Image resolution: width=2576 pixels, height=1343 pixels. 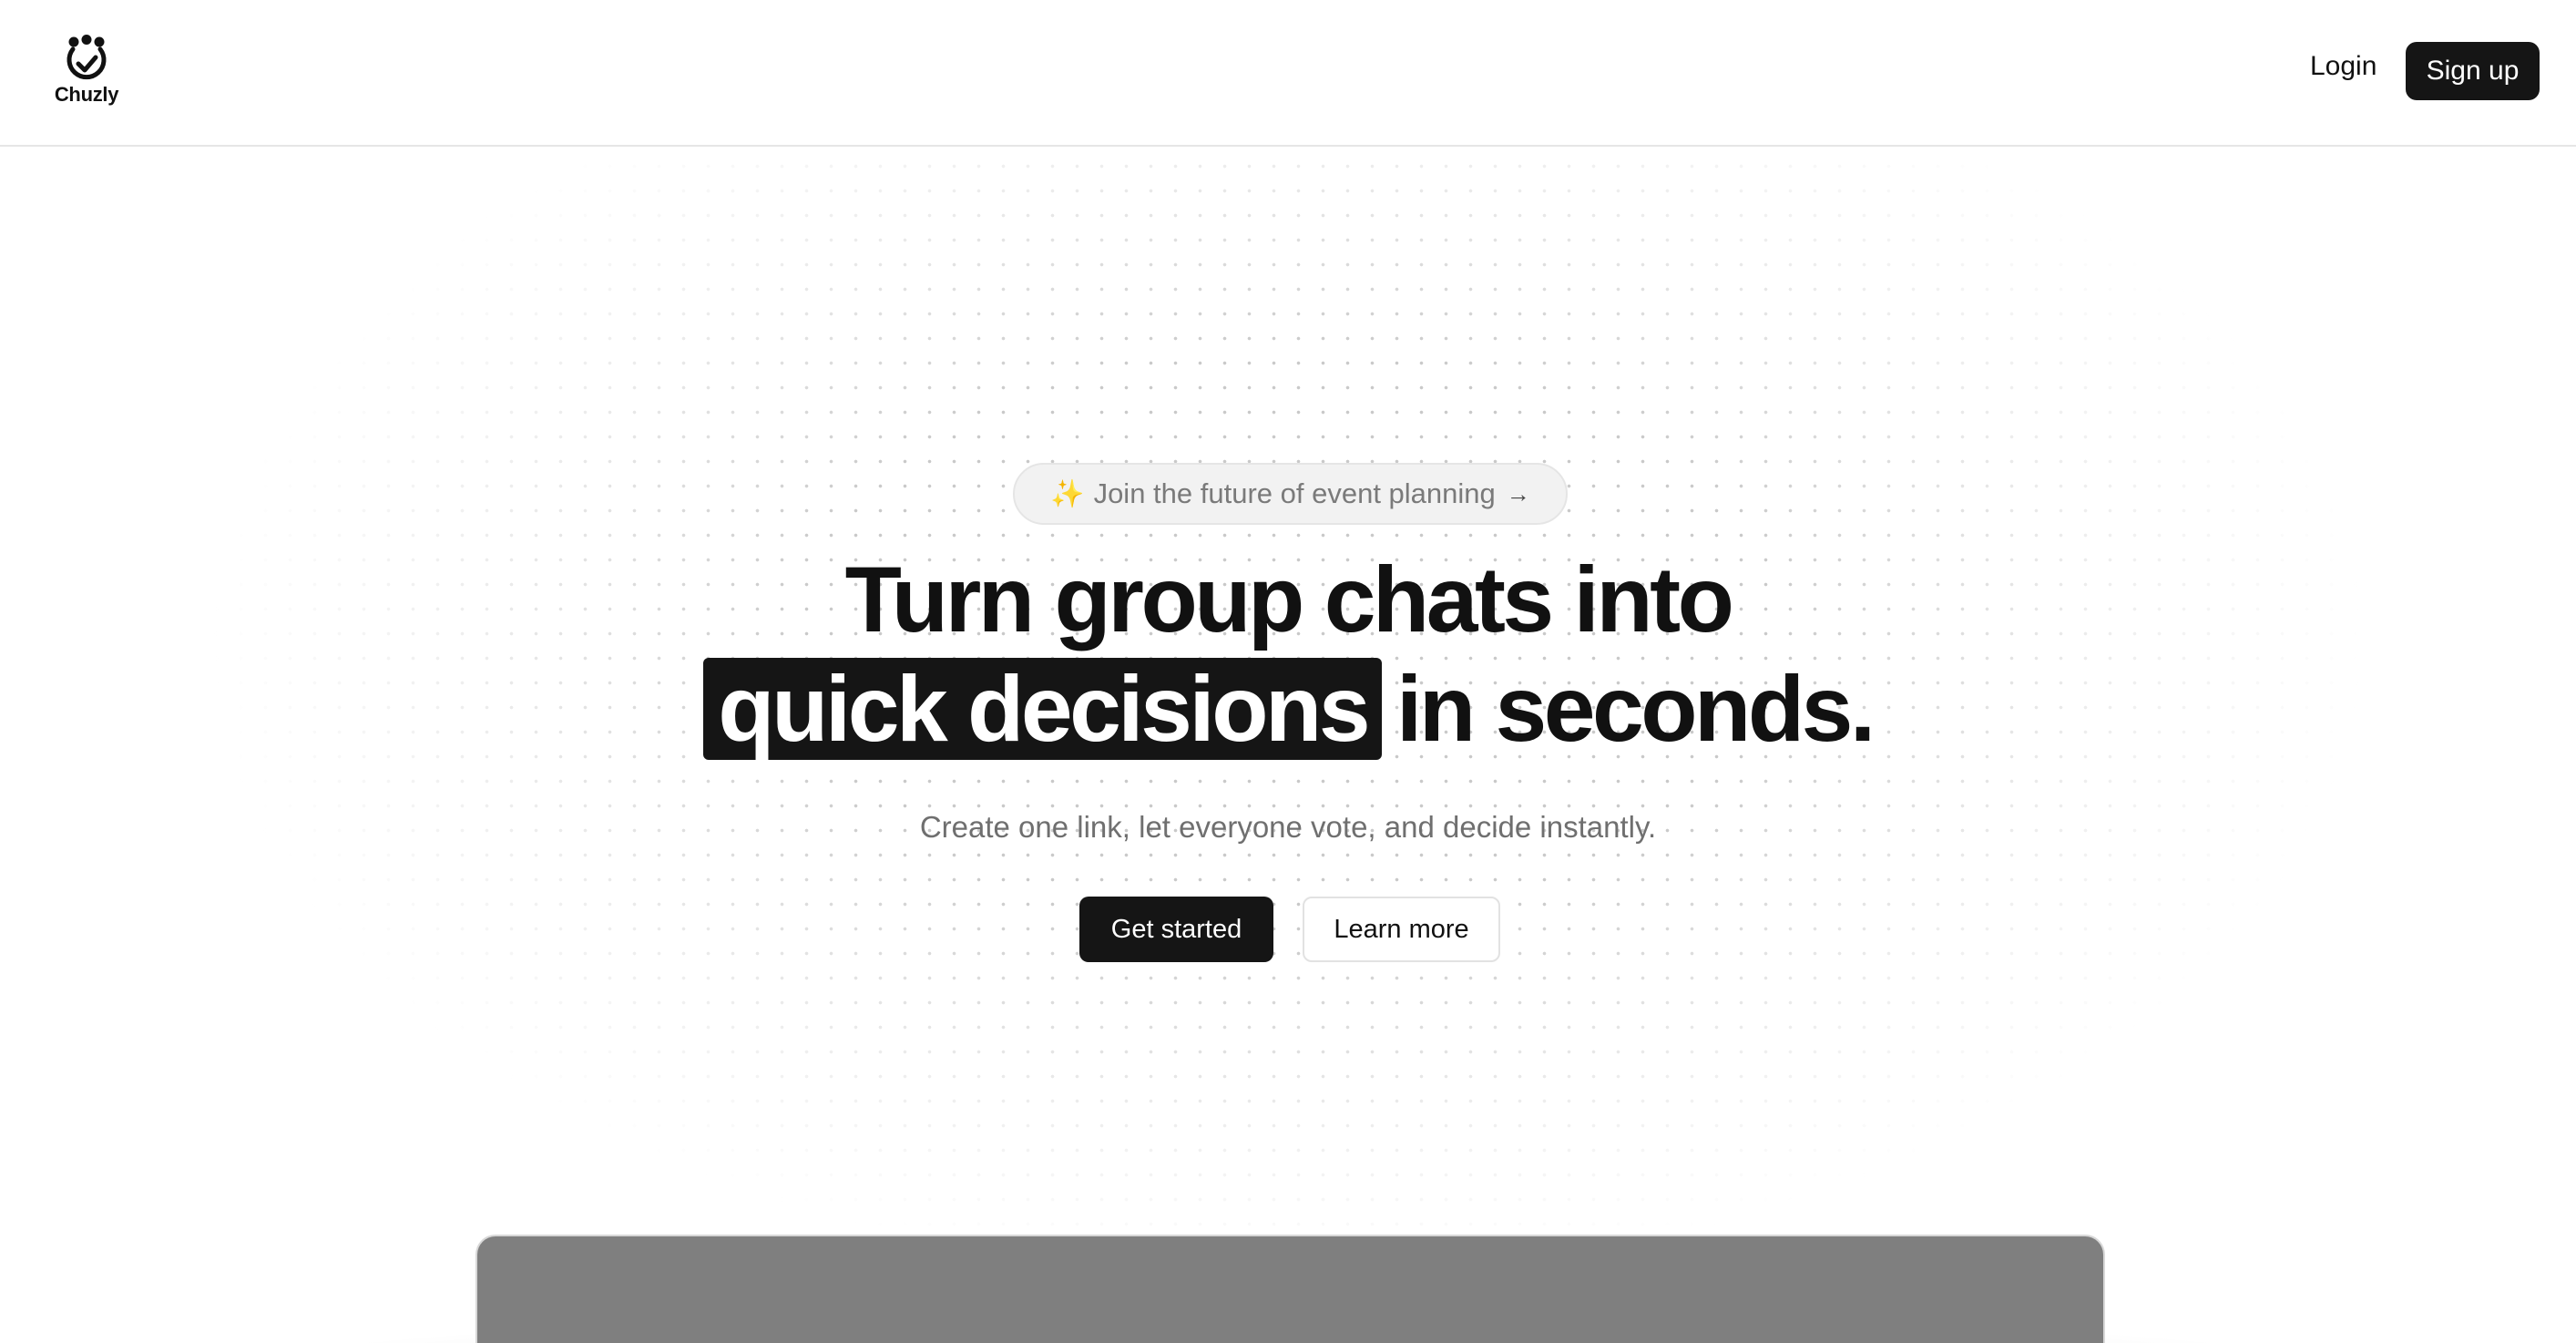 I want to click on headline-line-2: quick decisions in seconds., so click(x=1288, y=709).